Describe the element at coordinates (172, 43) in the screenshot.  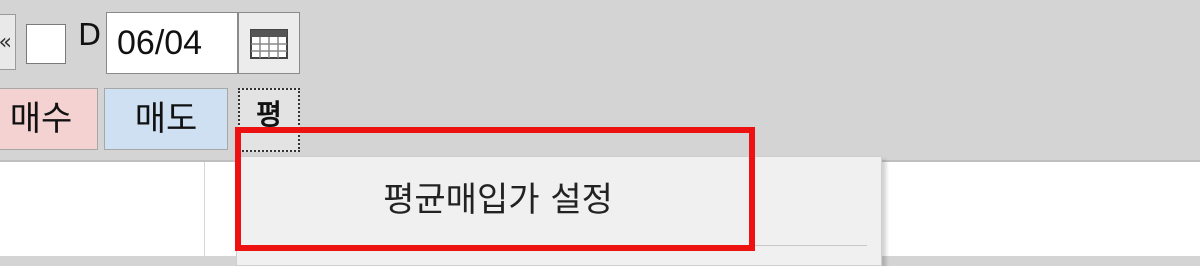
I see `date-input: 06/04` at that location.